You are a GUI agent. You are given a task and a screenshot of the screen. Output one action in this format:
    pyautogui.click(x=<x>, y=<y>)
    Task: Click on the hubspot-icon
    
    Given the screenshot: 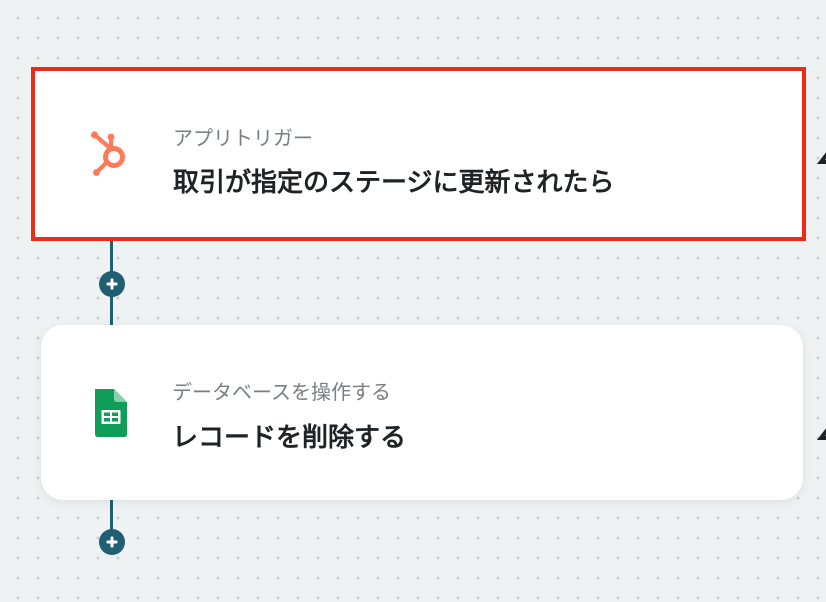 What is the action you would take?
    pyautogui.click(x=113, y=155)
    